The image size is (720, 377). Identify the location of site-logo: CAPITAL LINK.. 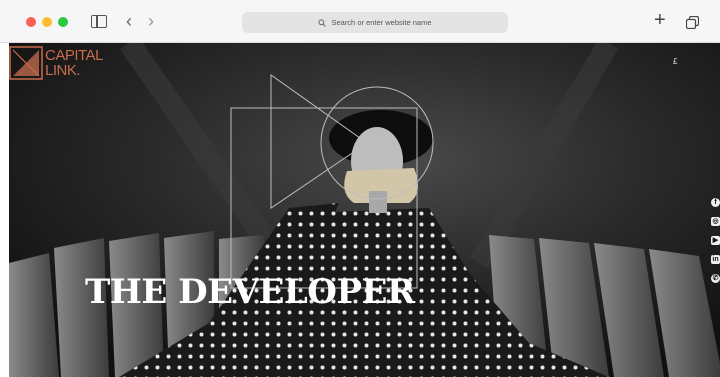
(56, 63).